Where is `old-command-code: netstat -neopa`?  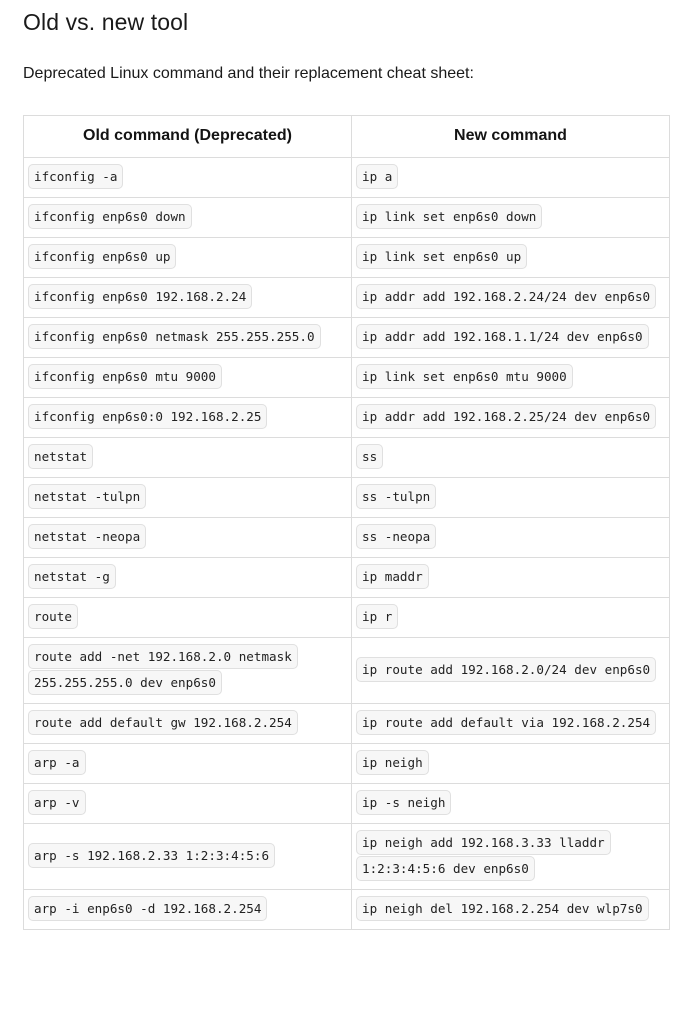 old-command-code: netstat -neopa is located at coordinates (87, 536).